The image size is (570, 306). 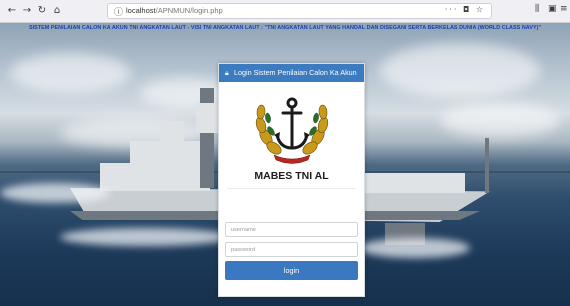 I want to click on menu-icon: ≡, so click(x=564, y=9).